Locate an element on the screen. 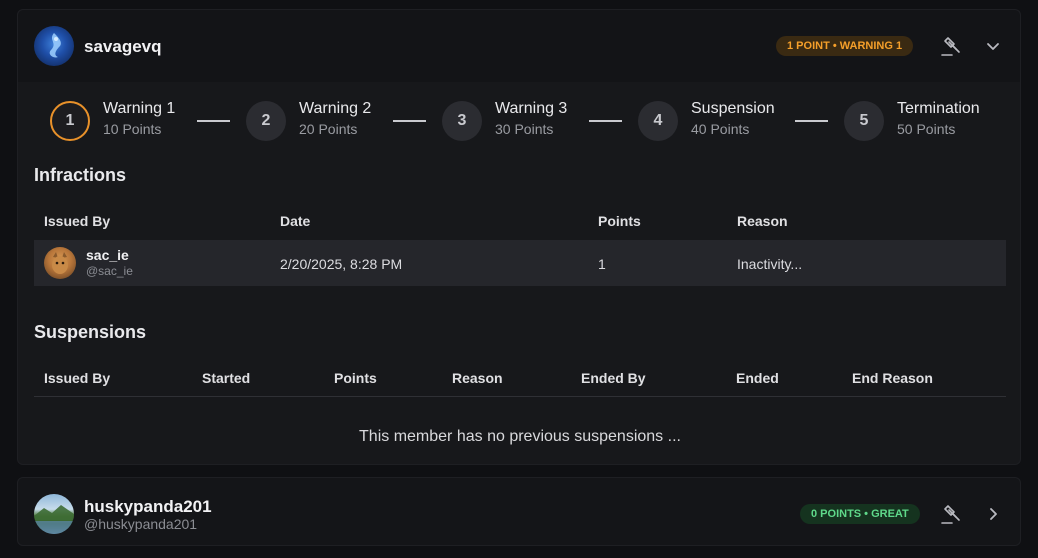  step-points-1: 10 Points is located at coordinates (132, 129).